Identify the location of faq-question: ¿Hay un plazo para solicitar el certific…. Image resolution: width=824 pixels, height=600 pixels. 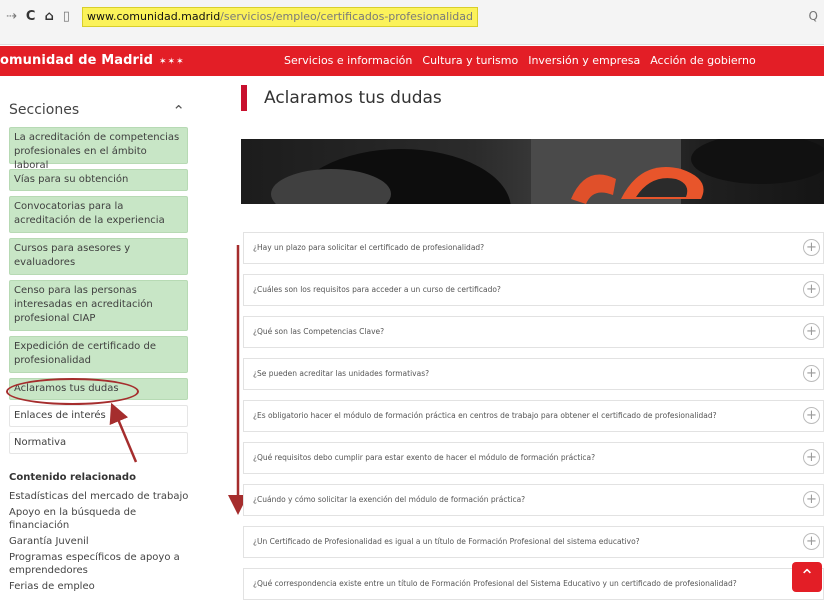
(369, 247).